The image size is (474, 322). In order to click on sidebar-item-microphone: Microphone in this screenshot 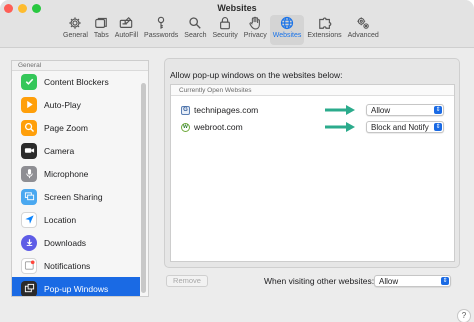, I will do `click(76, 173)`.